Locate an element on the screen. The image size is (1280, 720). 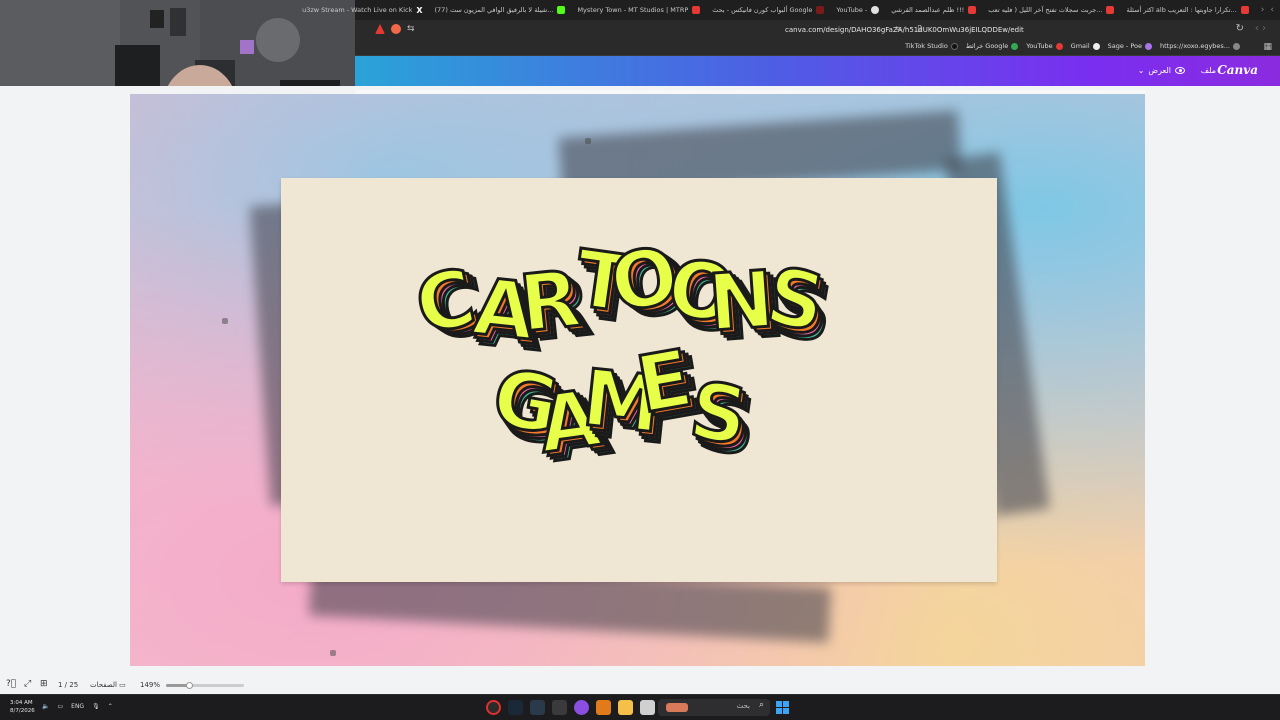
bookmark-item: Sage - Poe is located at coordinates (1130, 46).